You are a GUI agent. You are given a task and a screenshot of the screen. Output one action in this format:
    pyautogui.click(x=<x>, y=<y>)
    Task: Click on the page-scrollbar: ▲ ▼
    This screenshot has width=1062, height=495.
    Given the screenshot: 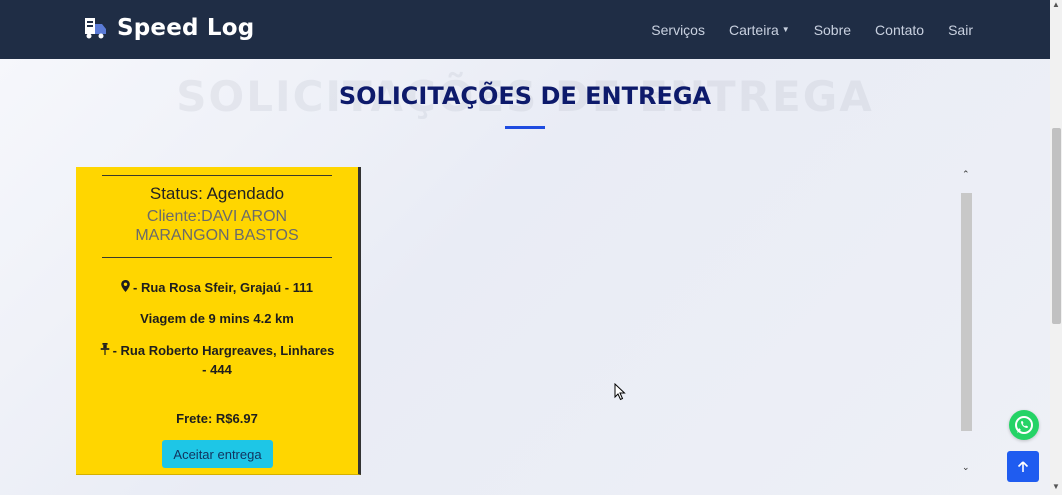 What is the action you would take?
    pyautogui.click(x=1056, y=247)
    